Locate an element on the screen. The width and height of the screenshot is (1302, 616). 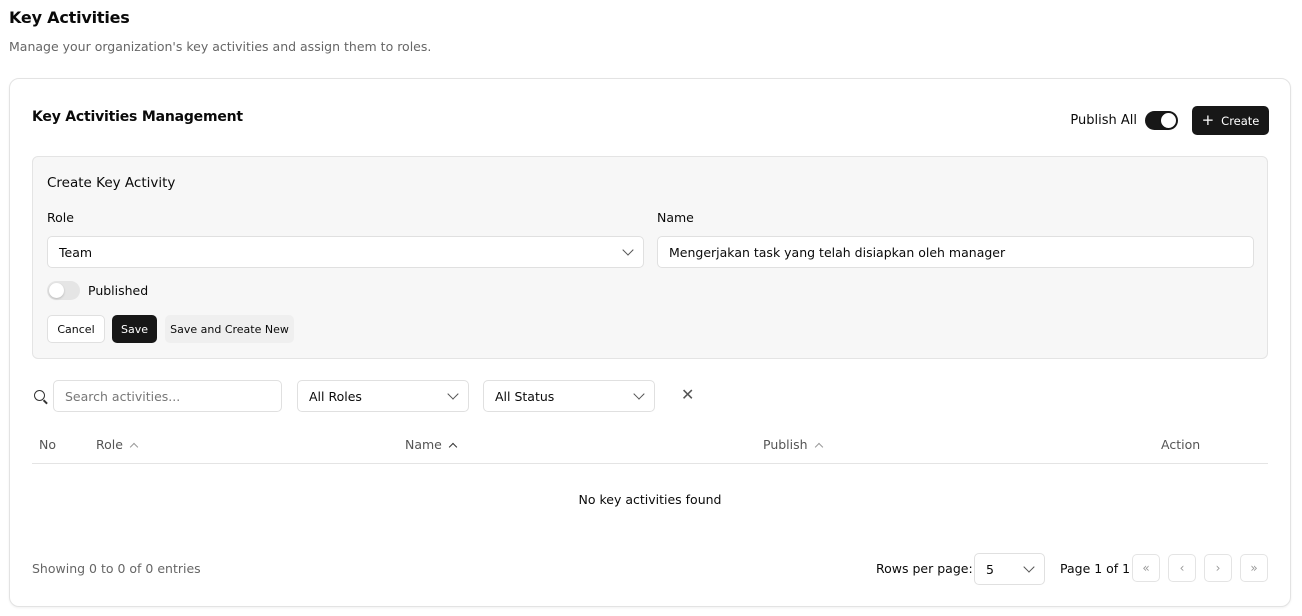
name-label: Name is located at coordinates (675, 217).